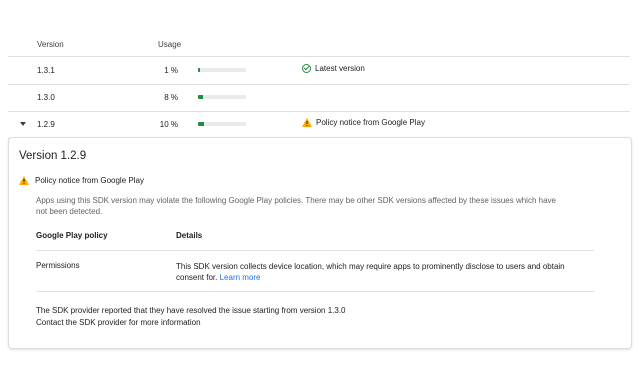 This screenshot has height=384, width=640. Describe the element at coordinates (319, 98) in the screenshot. I see `version-row-1-3-0: 1.3.0 8 %` at that location.